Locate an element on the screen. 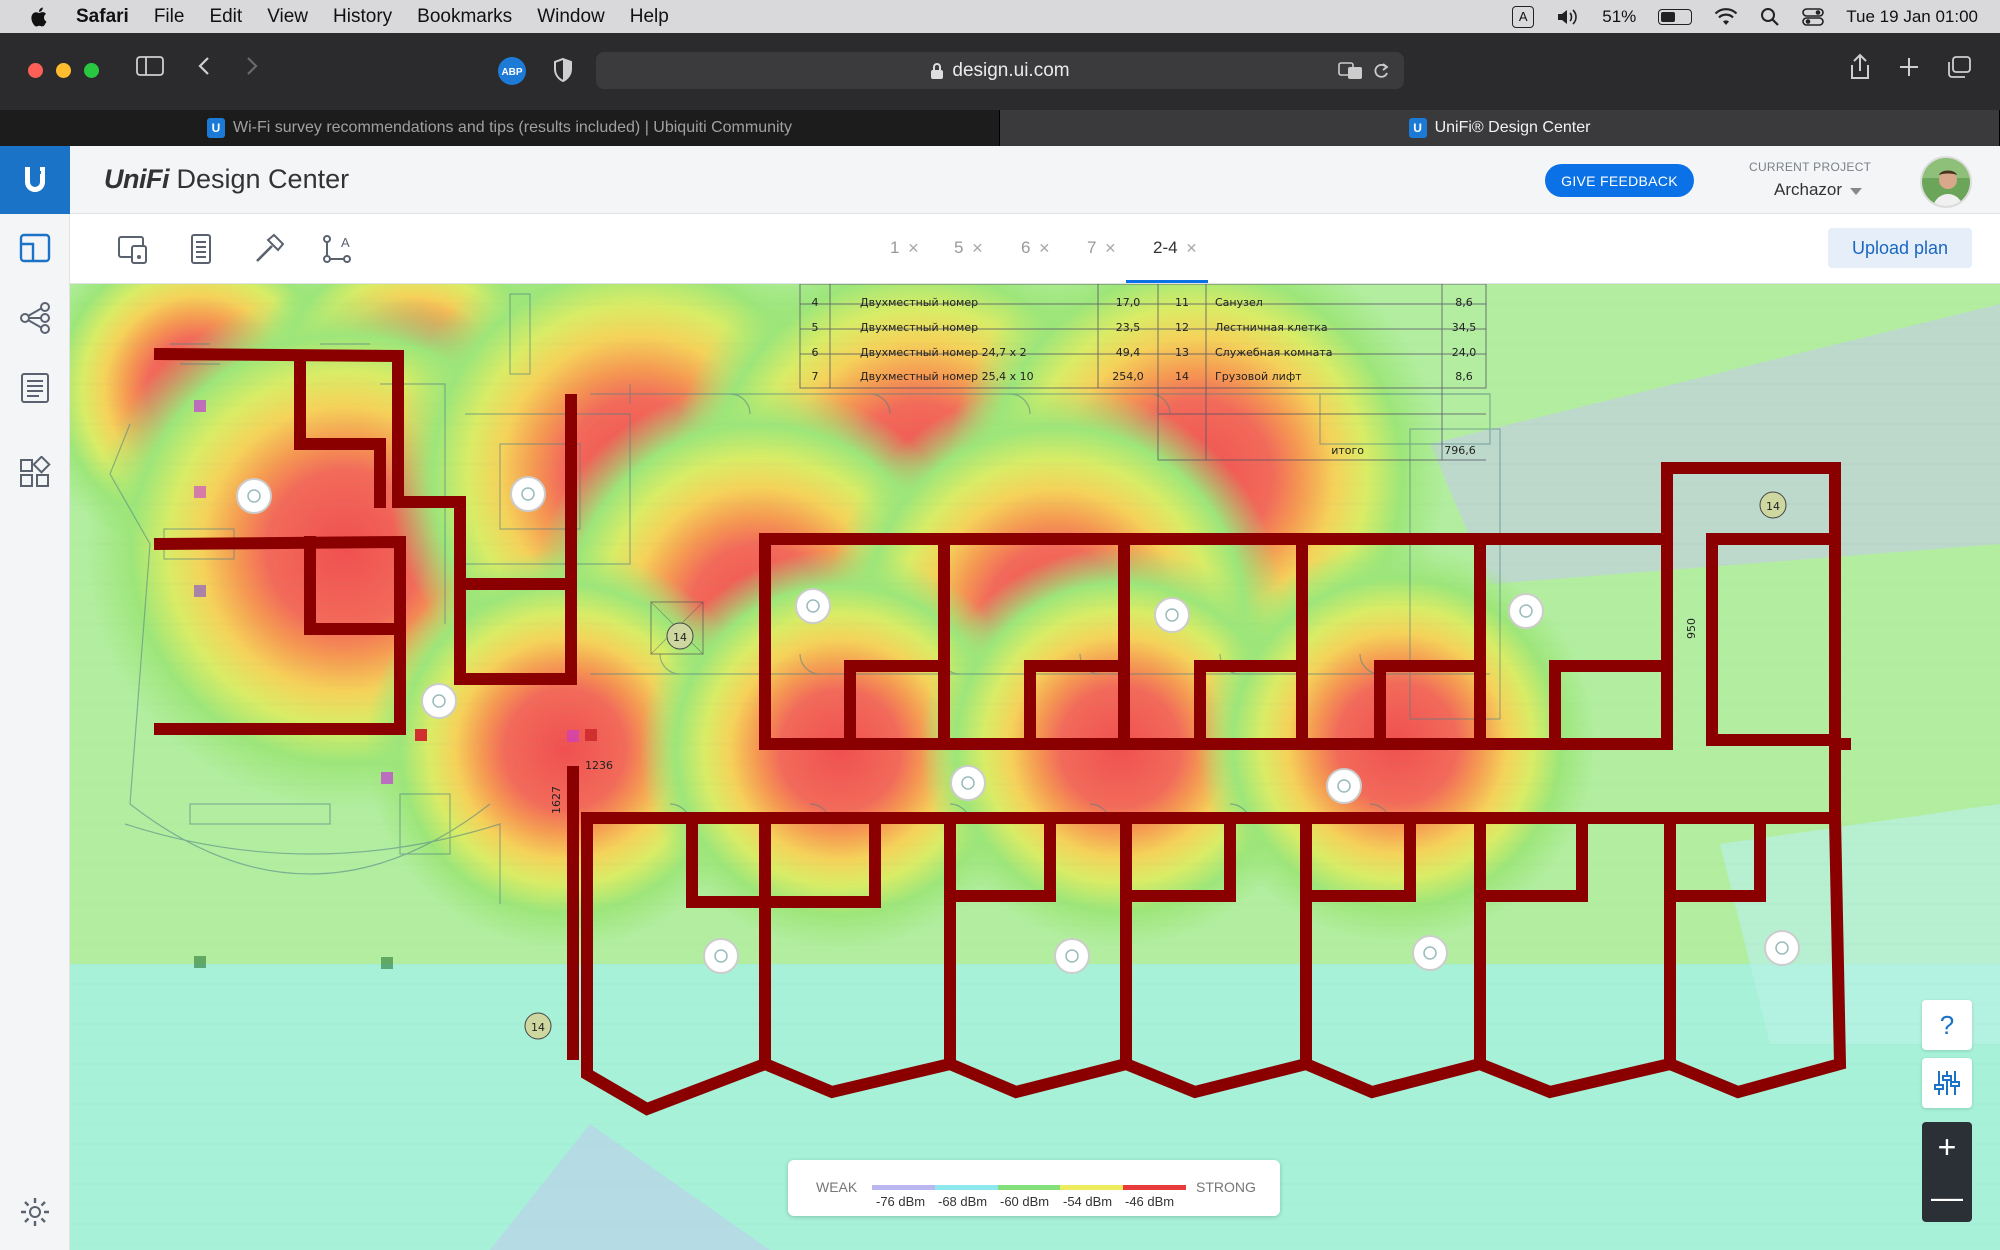 This screenshot has height=1250, width=2000. privacy-shield-icon is located at coordinates (563, 70).